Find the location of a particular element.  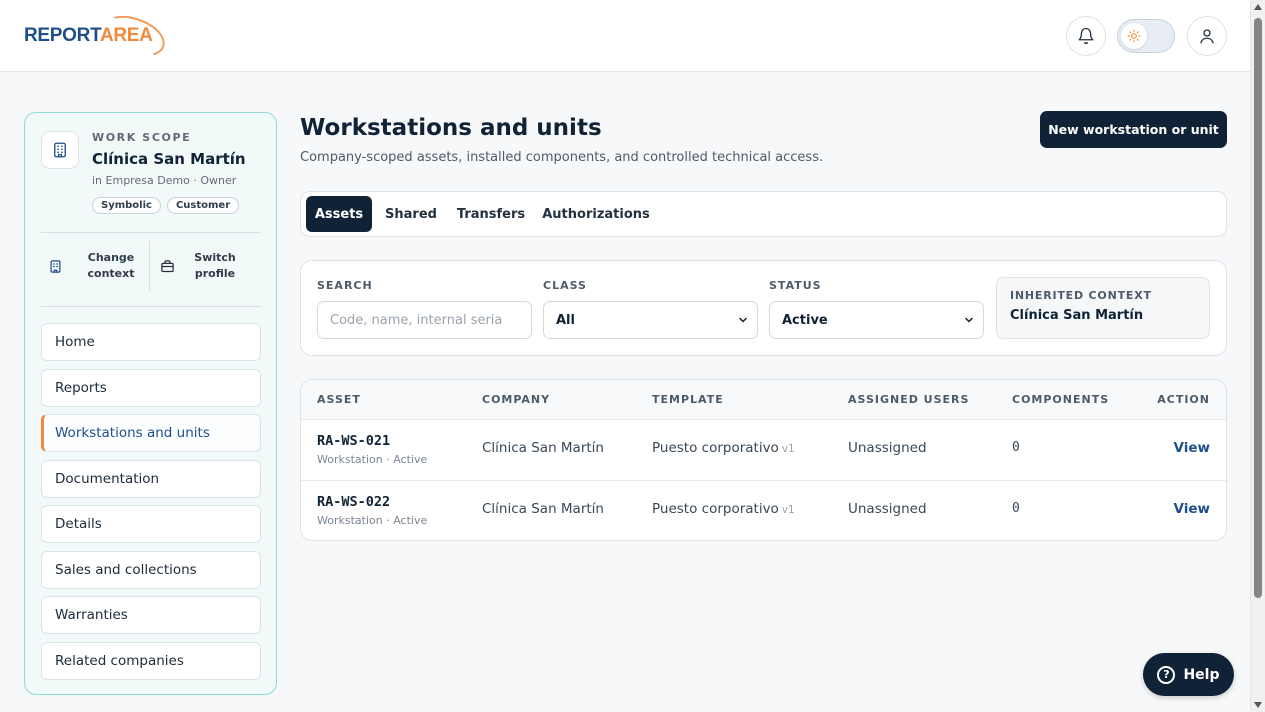

help-button: ? Help is located at coordinates (1188, 674).